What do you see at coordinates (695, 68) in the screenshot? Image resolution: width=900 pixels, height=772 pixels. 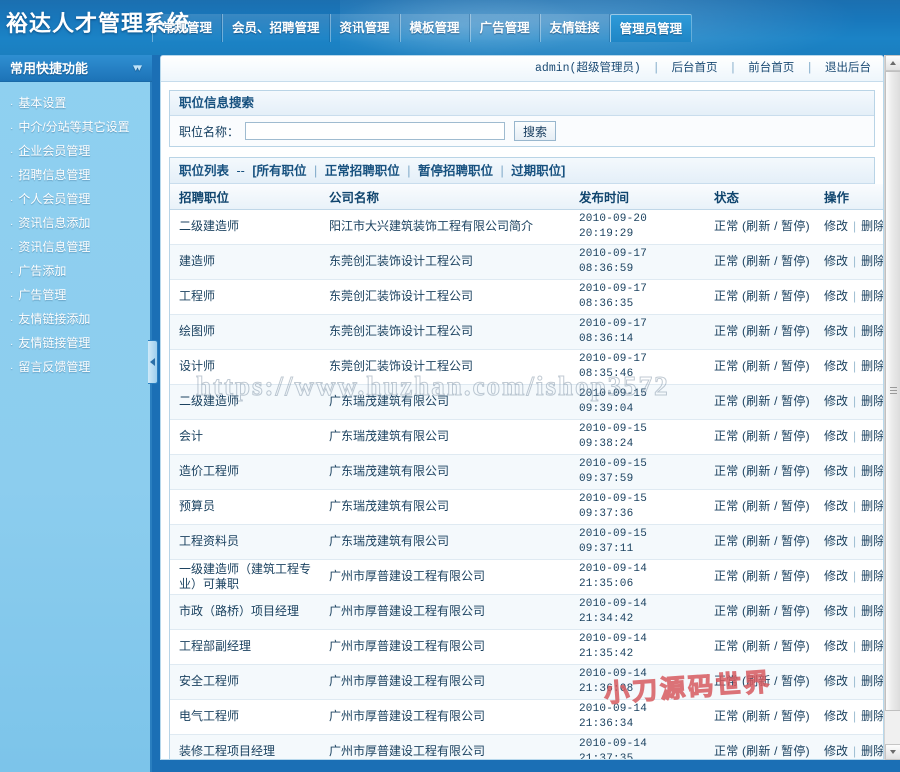 I see `link-admin-home: 后台首页` at bounding box center [695, 68].